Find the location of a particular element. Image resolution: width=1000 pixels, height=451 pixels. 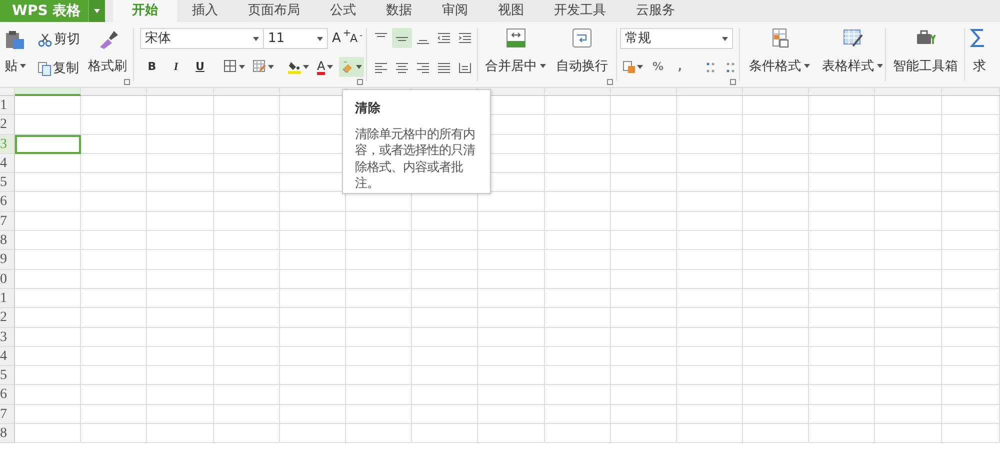

merge-center-button: 合并居中 is located at coordinates (515, 50).